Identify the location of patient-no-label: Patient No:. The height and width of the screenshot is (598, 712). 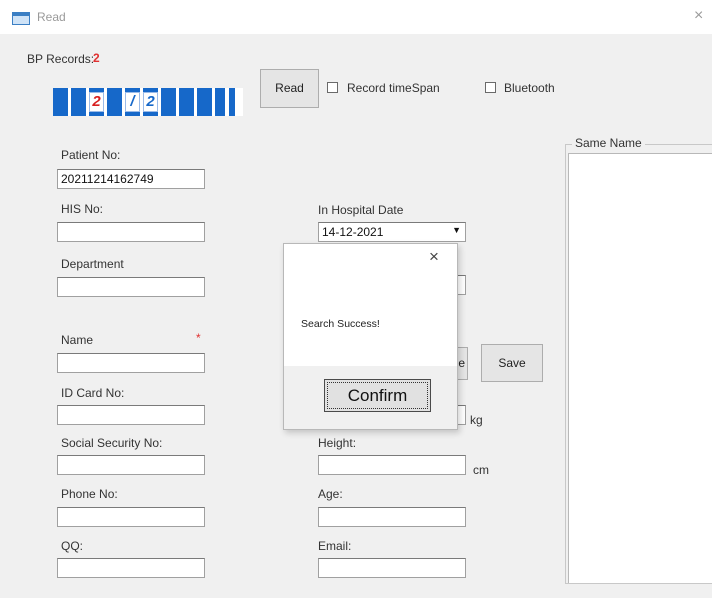
(91, 155).